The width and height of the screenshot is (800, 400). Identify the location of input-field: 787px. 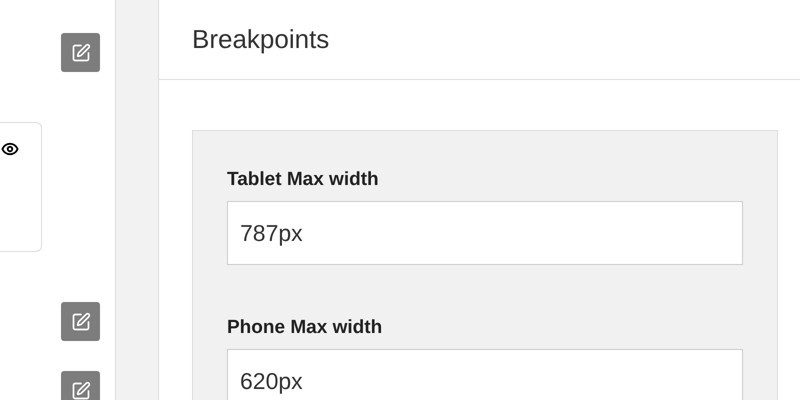
(485, 233).